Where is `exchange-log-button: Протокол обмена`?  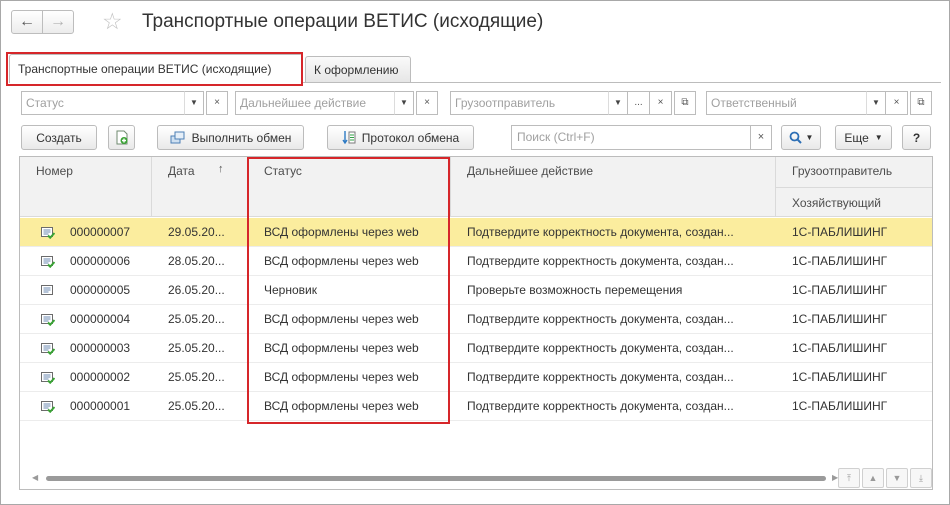 exchange-log-button: Протокол обмена is located at coordinates (400, 137).